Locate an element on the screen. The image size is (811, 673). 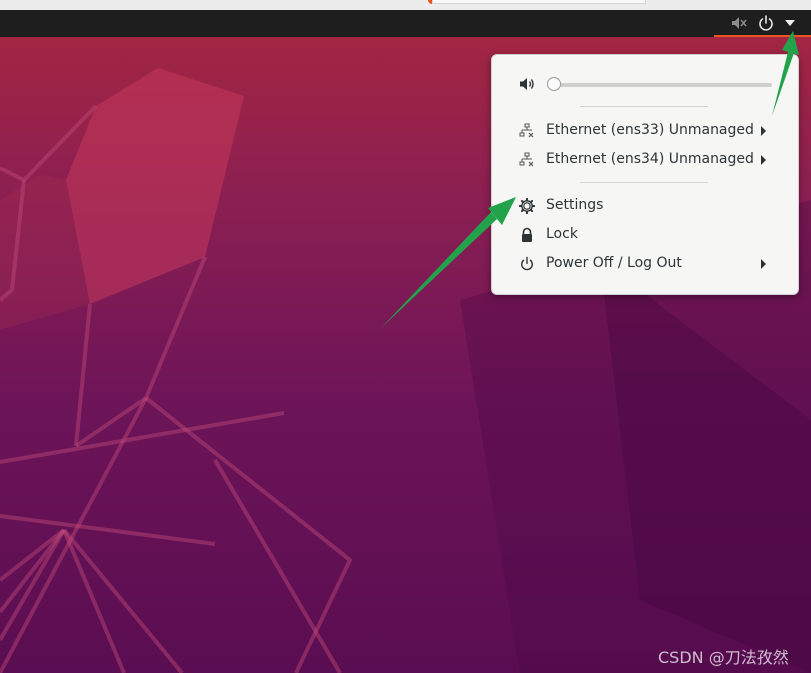
settings-label: Settings is located at coordinates (575, 205).